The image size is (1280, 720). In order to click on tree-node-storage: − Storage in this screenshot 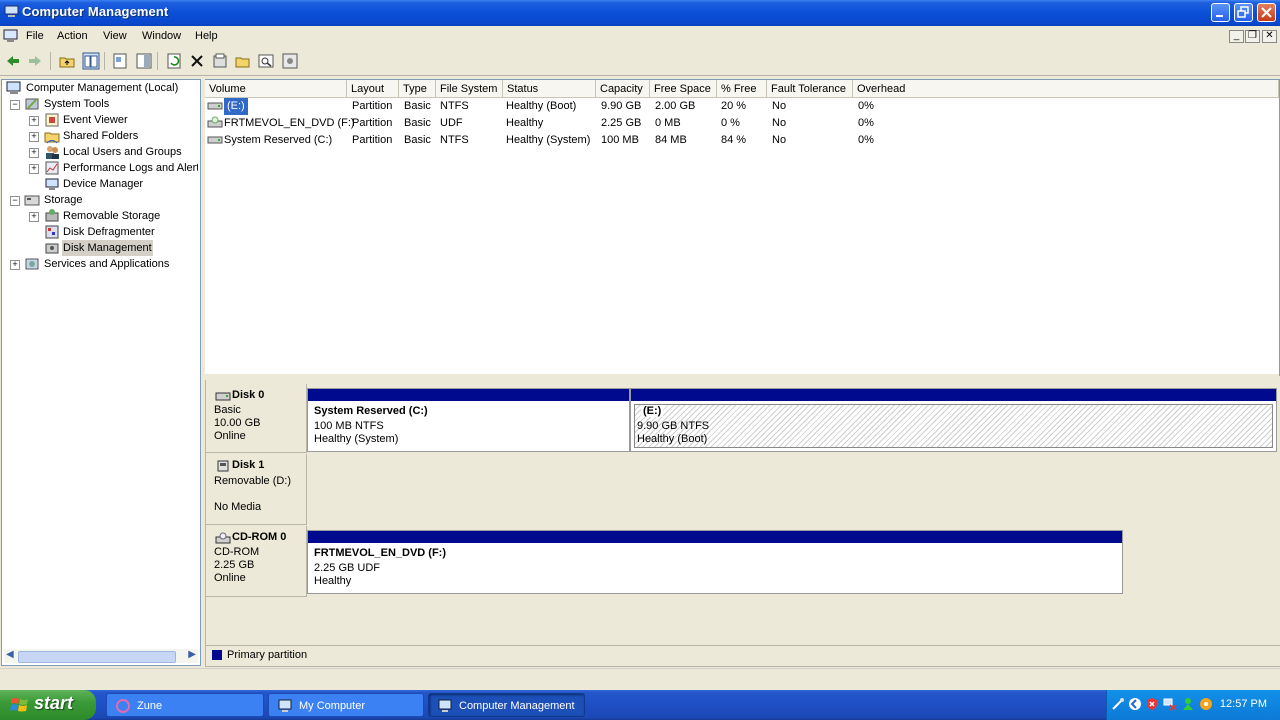, I will do `click(100, 200)`.